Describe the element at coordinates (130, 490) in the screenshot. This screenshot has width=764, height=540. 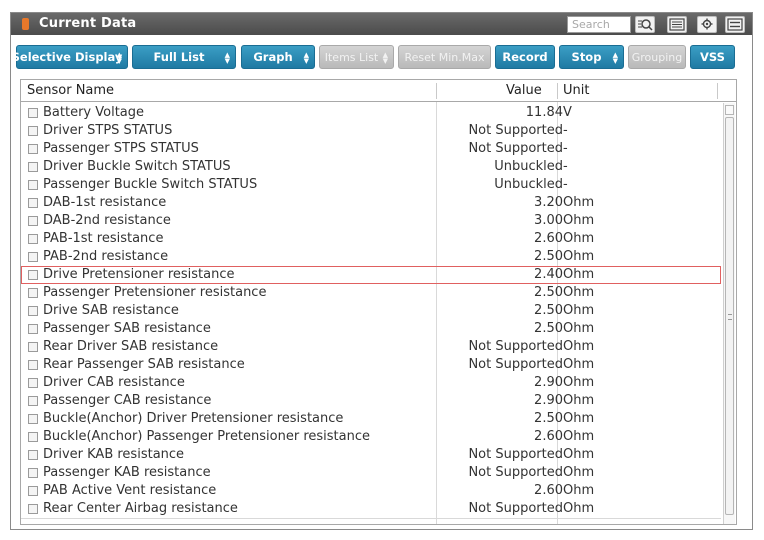
I see `sensor-name: PAB Active Vent resistance` at that location.